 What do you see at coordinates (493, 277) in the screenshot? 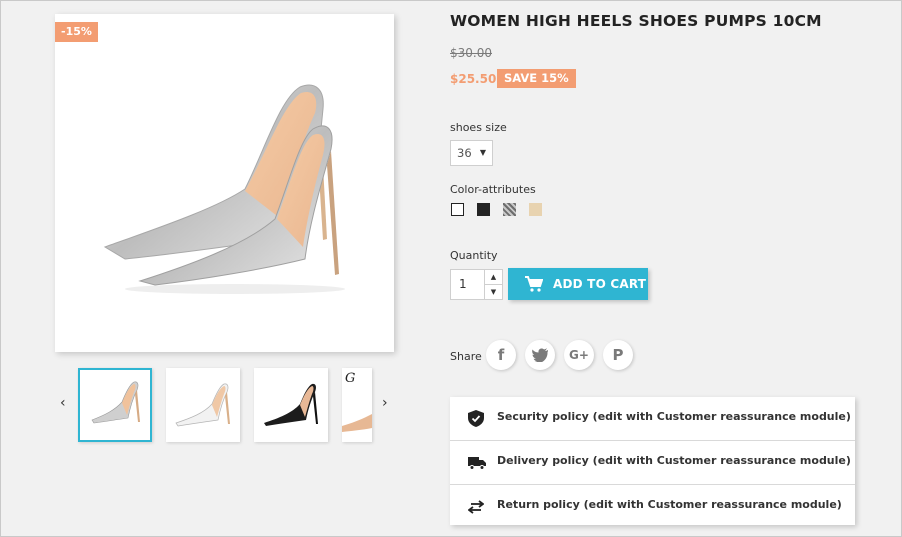
I see `quantity-increase-button: ▲` at bounding box center [493, 277].